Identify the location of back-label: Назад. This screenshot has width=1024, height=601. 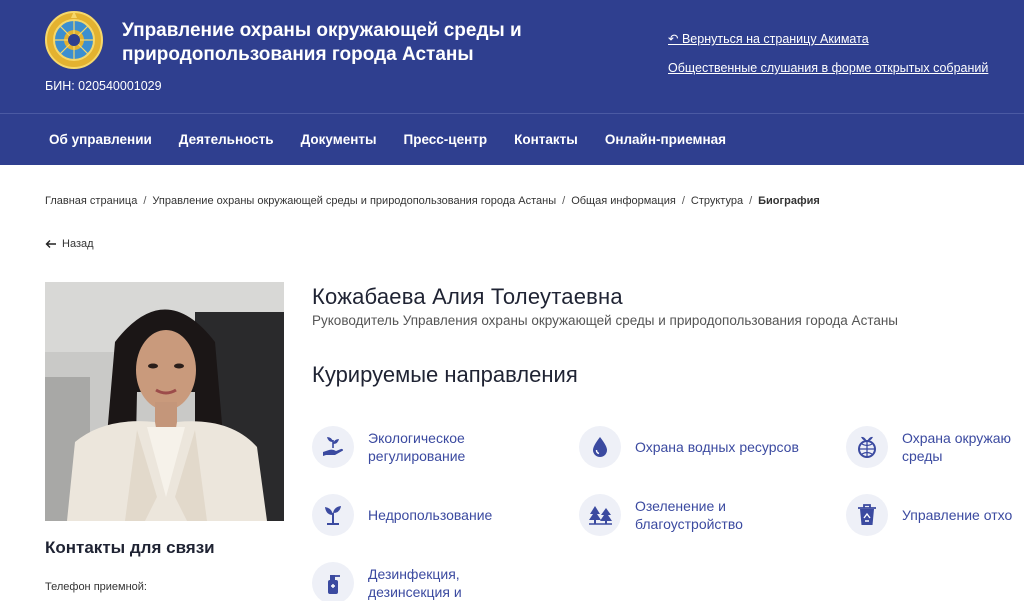
(78, 244).